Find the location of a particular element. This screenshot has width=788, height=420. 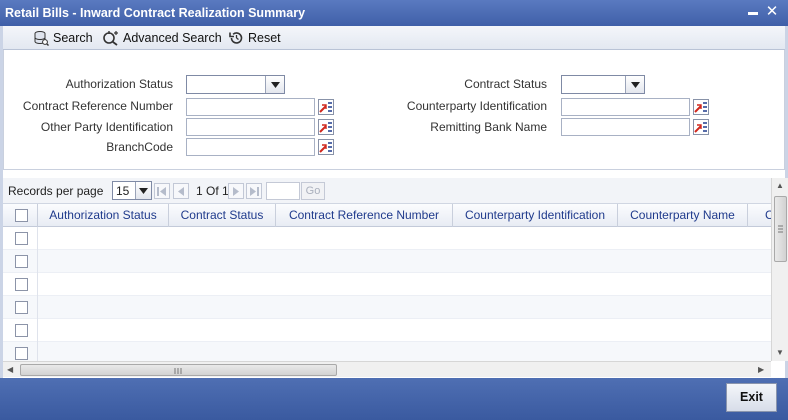

column-header-contract-reference-number: Contract Reference Number is located at coordinates (364, 215).